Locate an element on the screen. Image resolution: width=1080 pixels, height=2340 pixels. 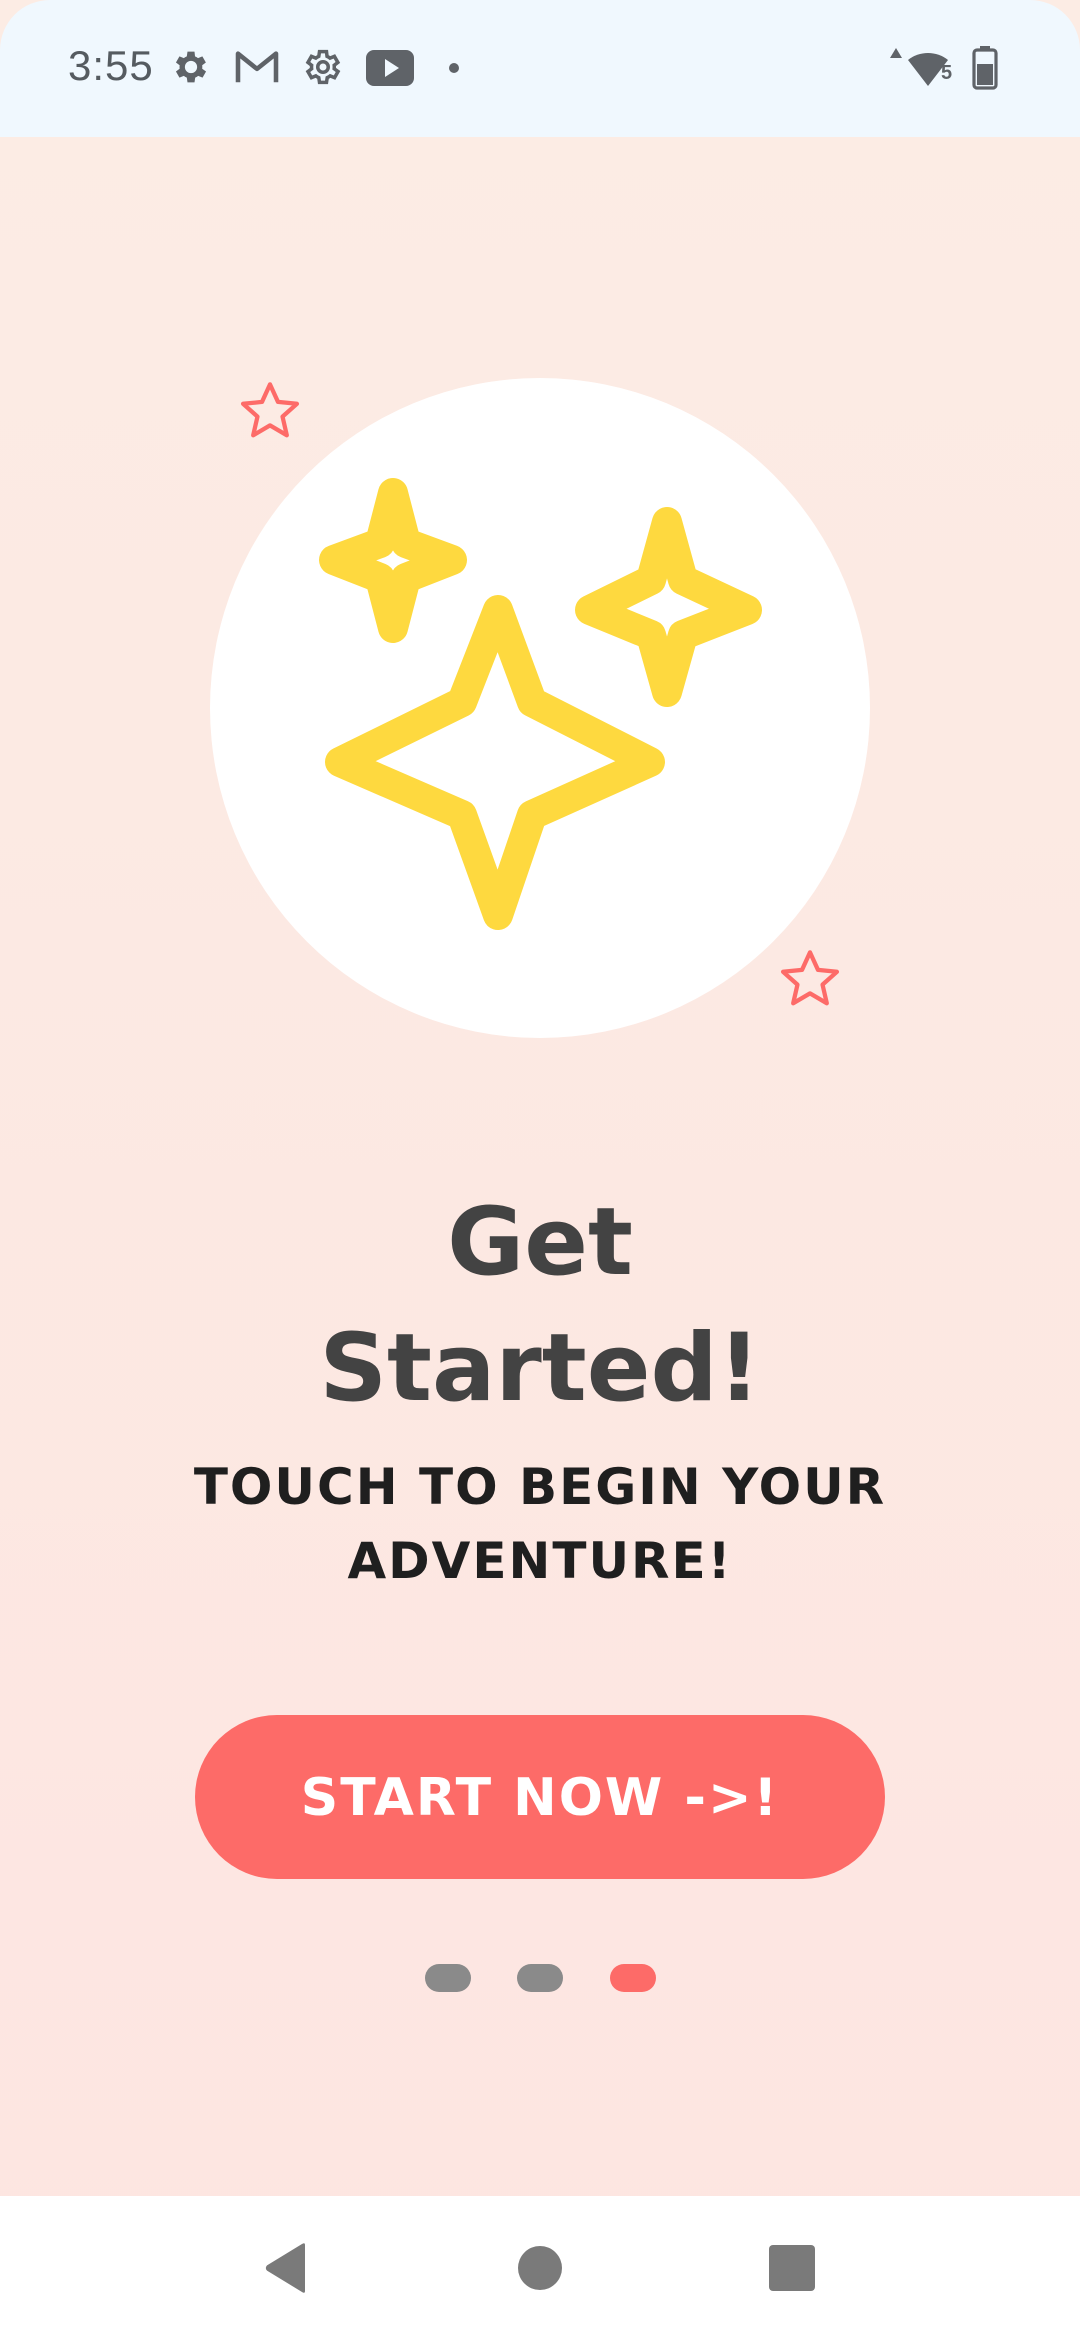
wifi-badge: 5 is located at coordinates (947, 73).